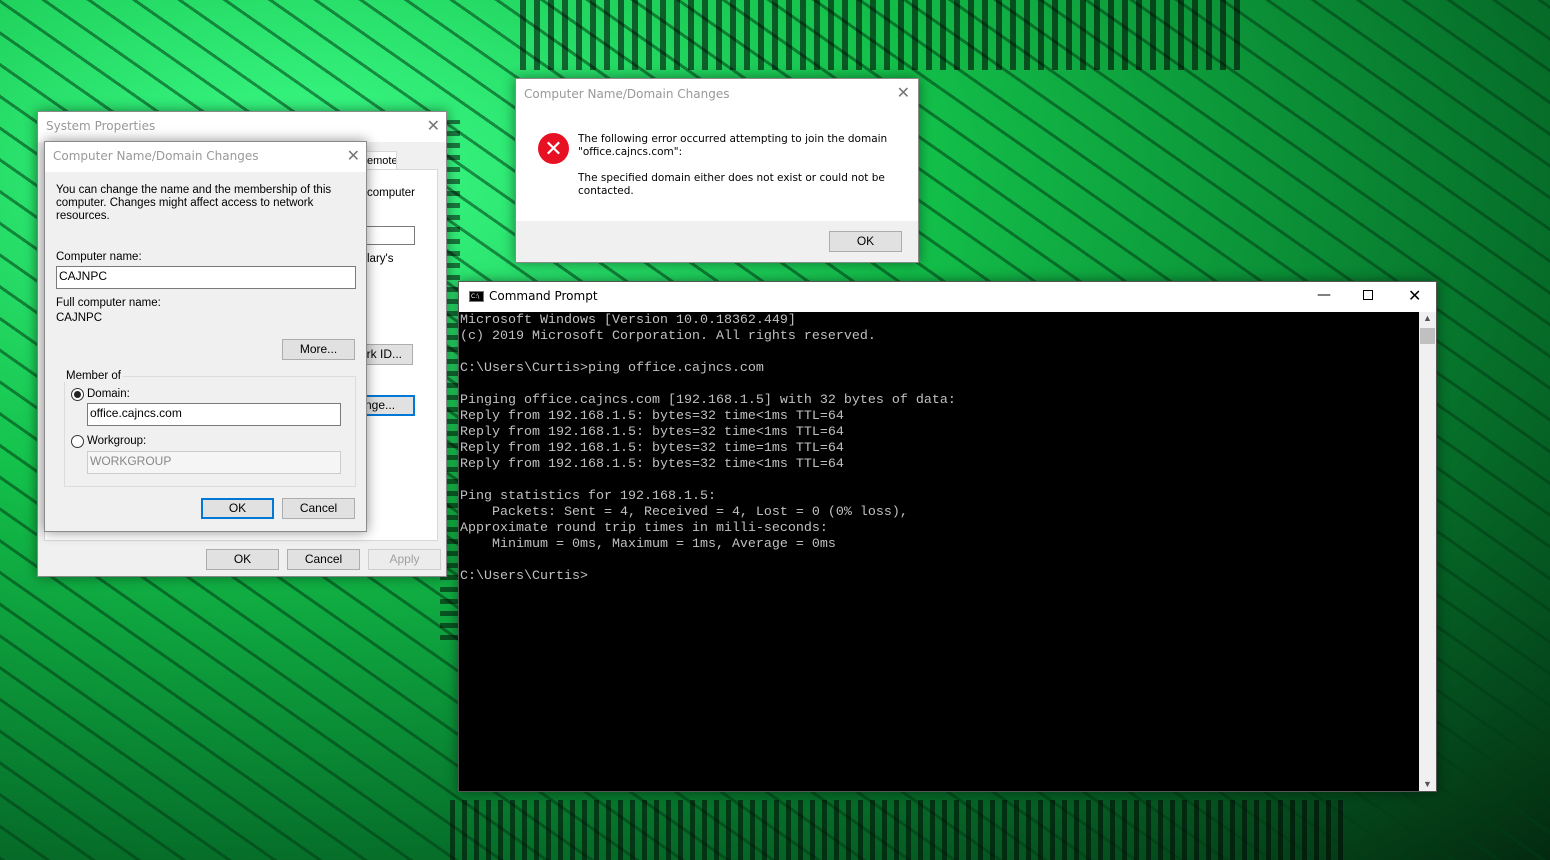  Describe the element at coordinates (101, 126) in the screenshot. I see `window-title: System Properties` at that location.